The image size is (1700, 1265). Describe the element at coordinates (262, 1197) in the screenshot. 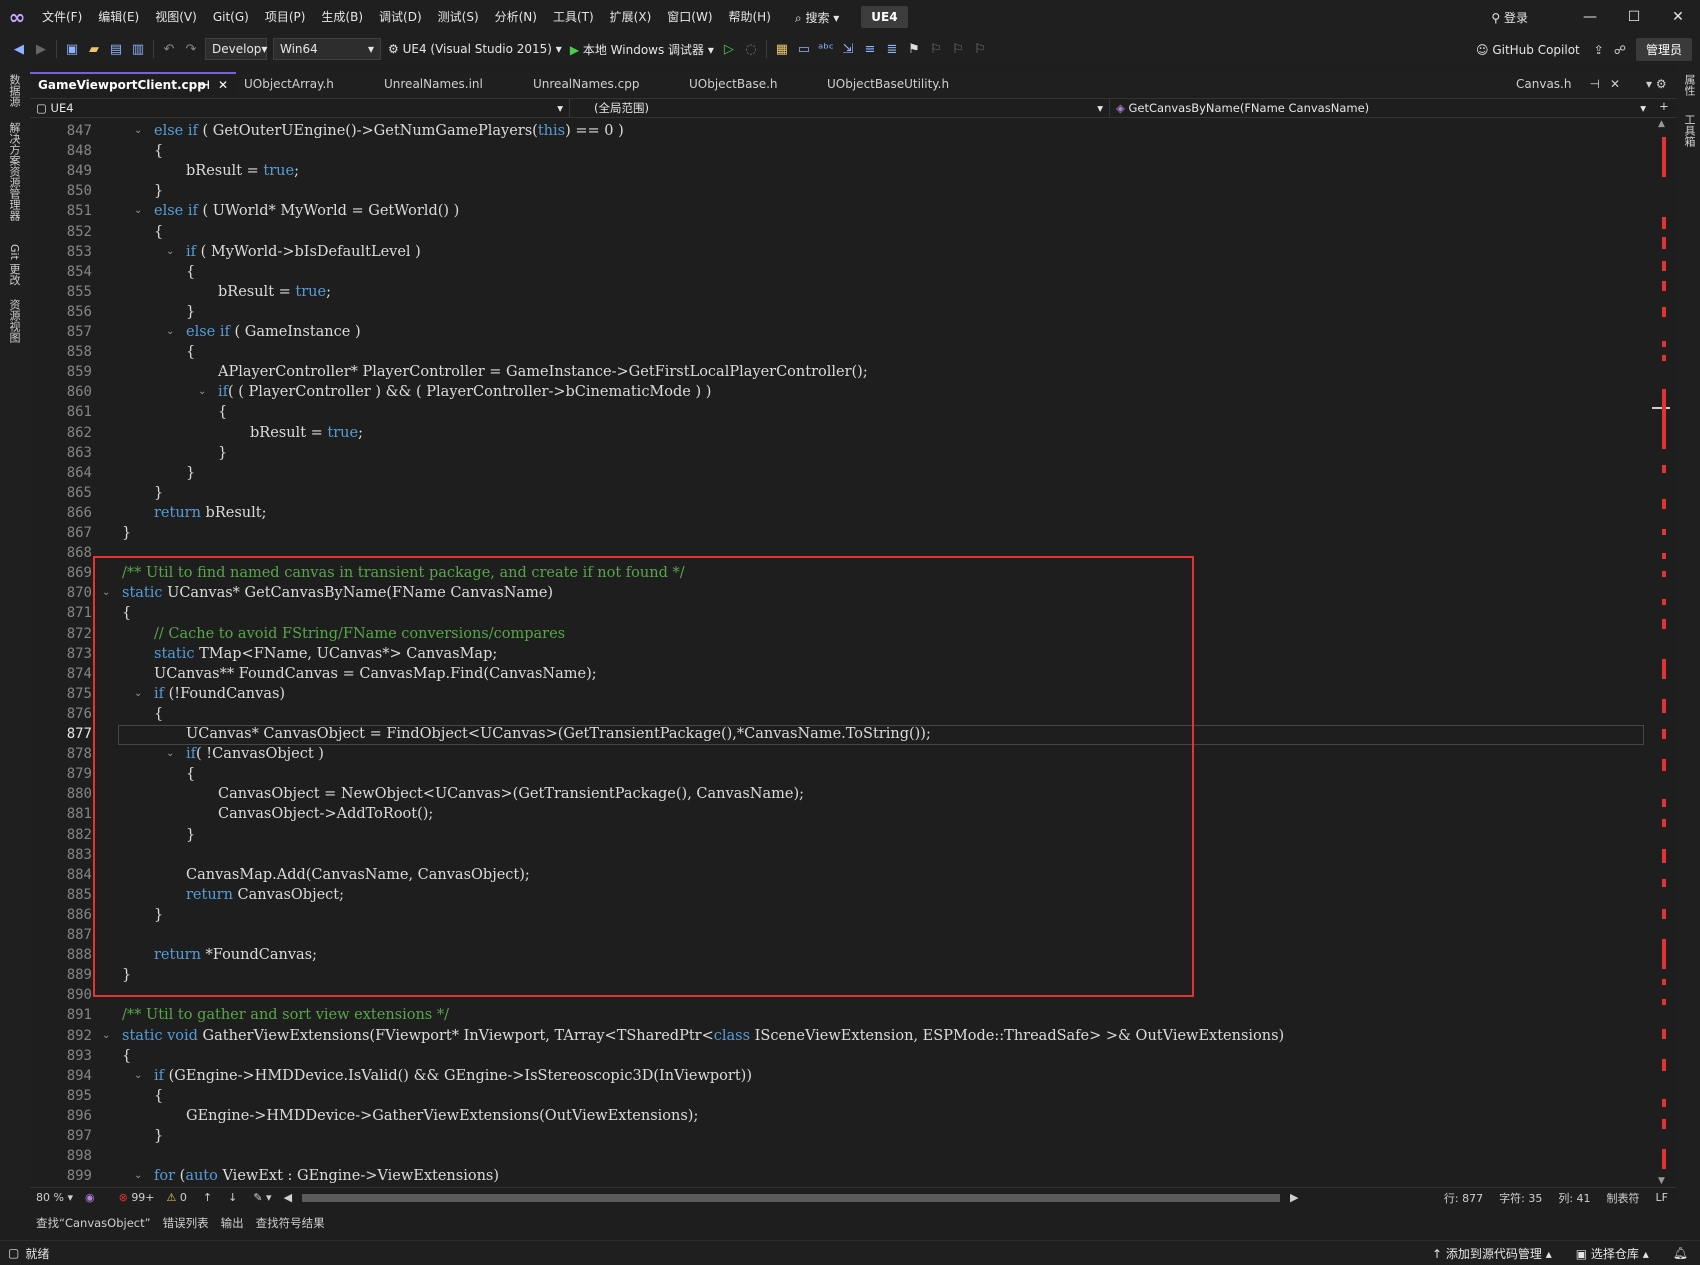

I see `cleanup-icon: ✎ ▾` at that location.